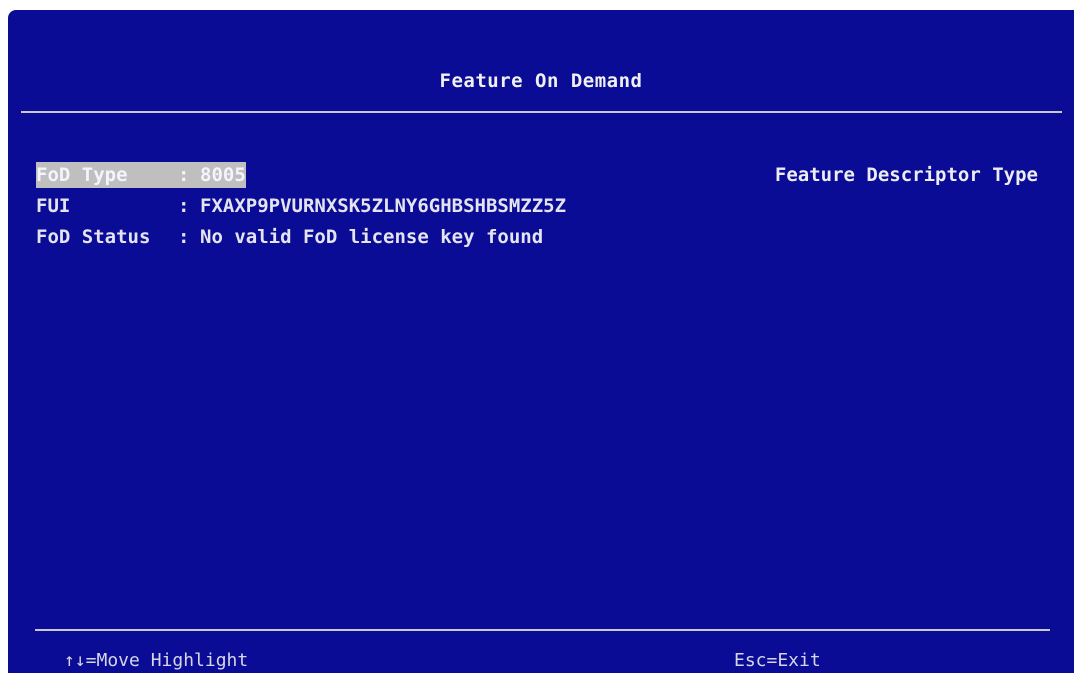 The width and height of the screenshot is (1074, 673). What do you see at coordinates (541, 112) in the screenshot?
I see `header-divider` at bounding box center [541, 112].